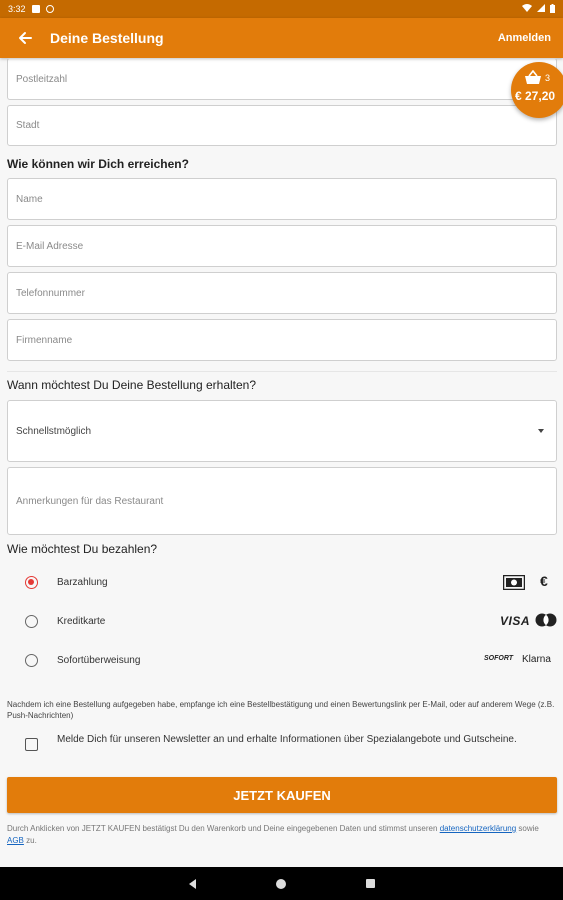 Image resolution: width=563 pixels, height=900 pixels. Describe the element at coordinates (98, 164) in the screenshot. I see `contact-heading: Wie können wir Dich erreichen?` at that location.